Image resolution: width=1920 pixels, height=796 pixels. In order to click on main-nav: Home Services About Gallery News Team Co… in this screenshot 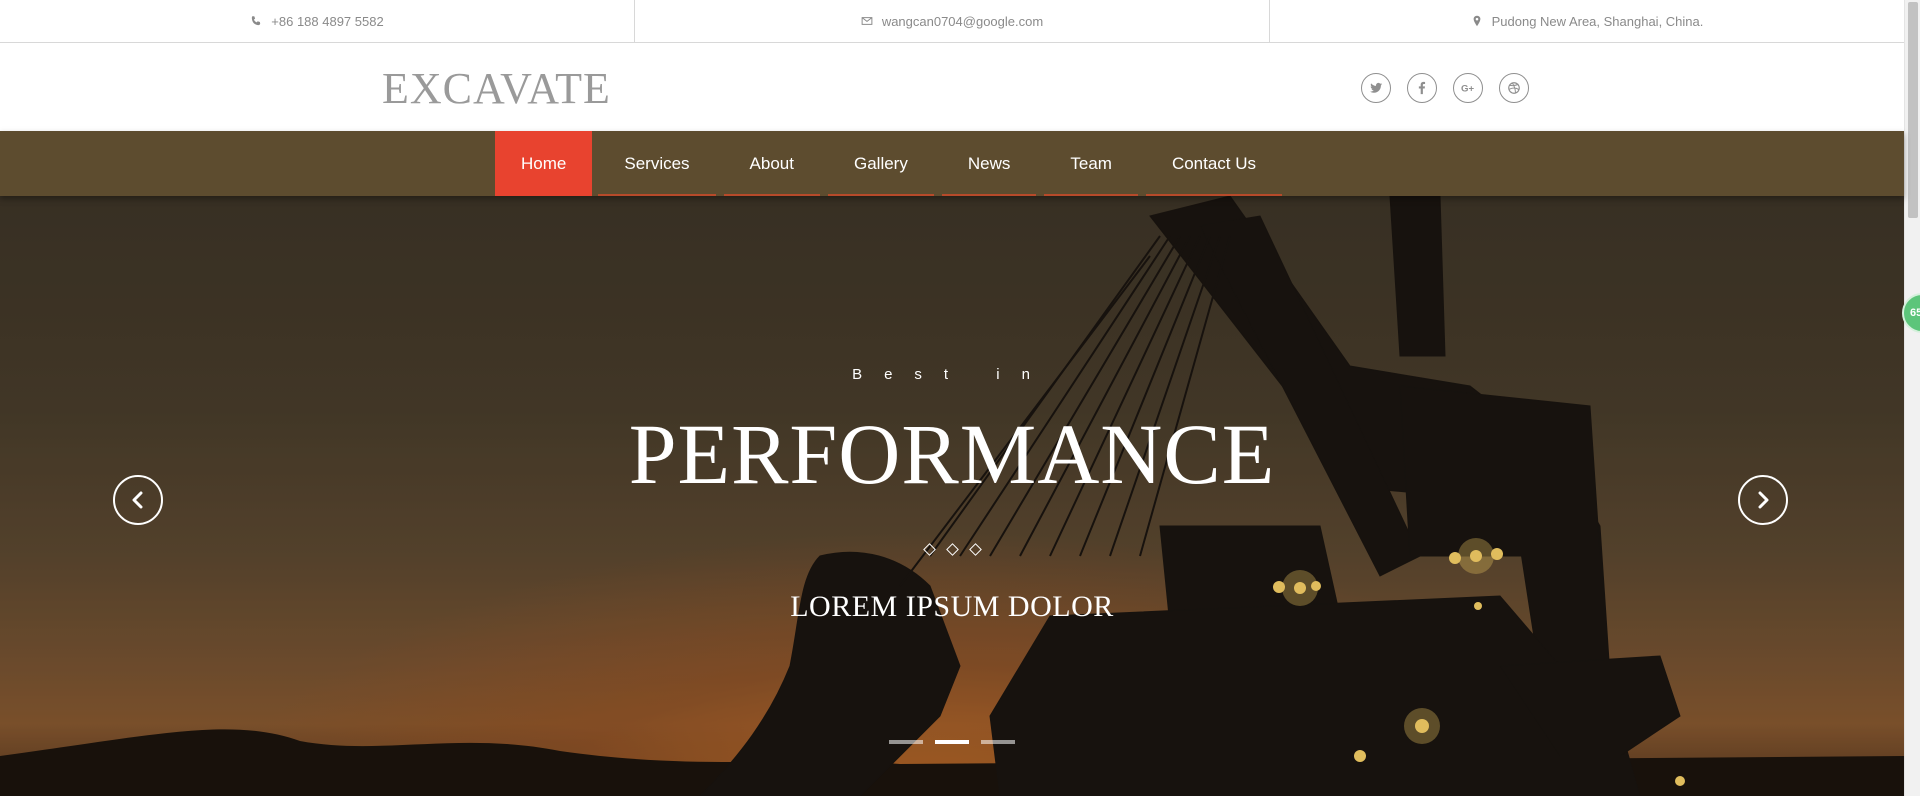, I will do `click(952, 163)`.